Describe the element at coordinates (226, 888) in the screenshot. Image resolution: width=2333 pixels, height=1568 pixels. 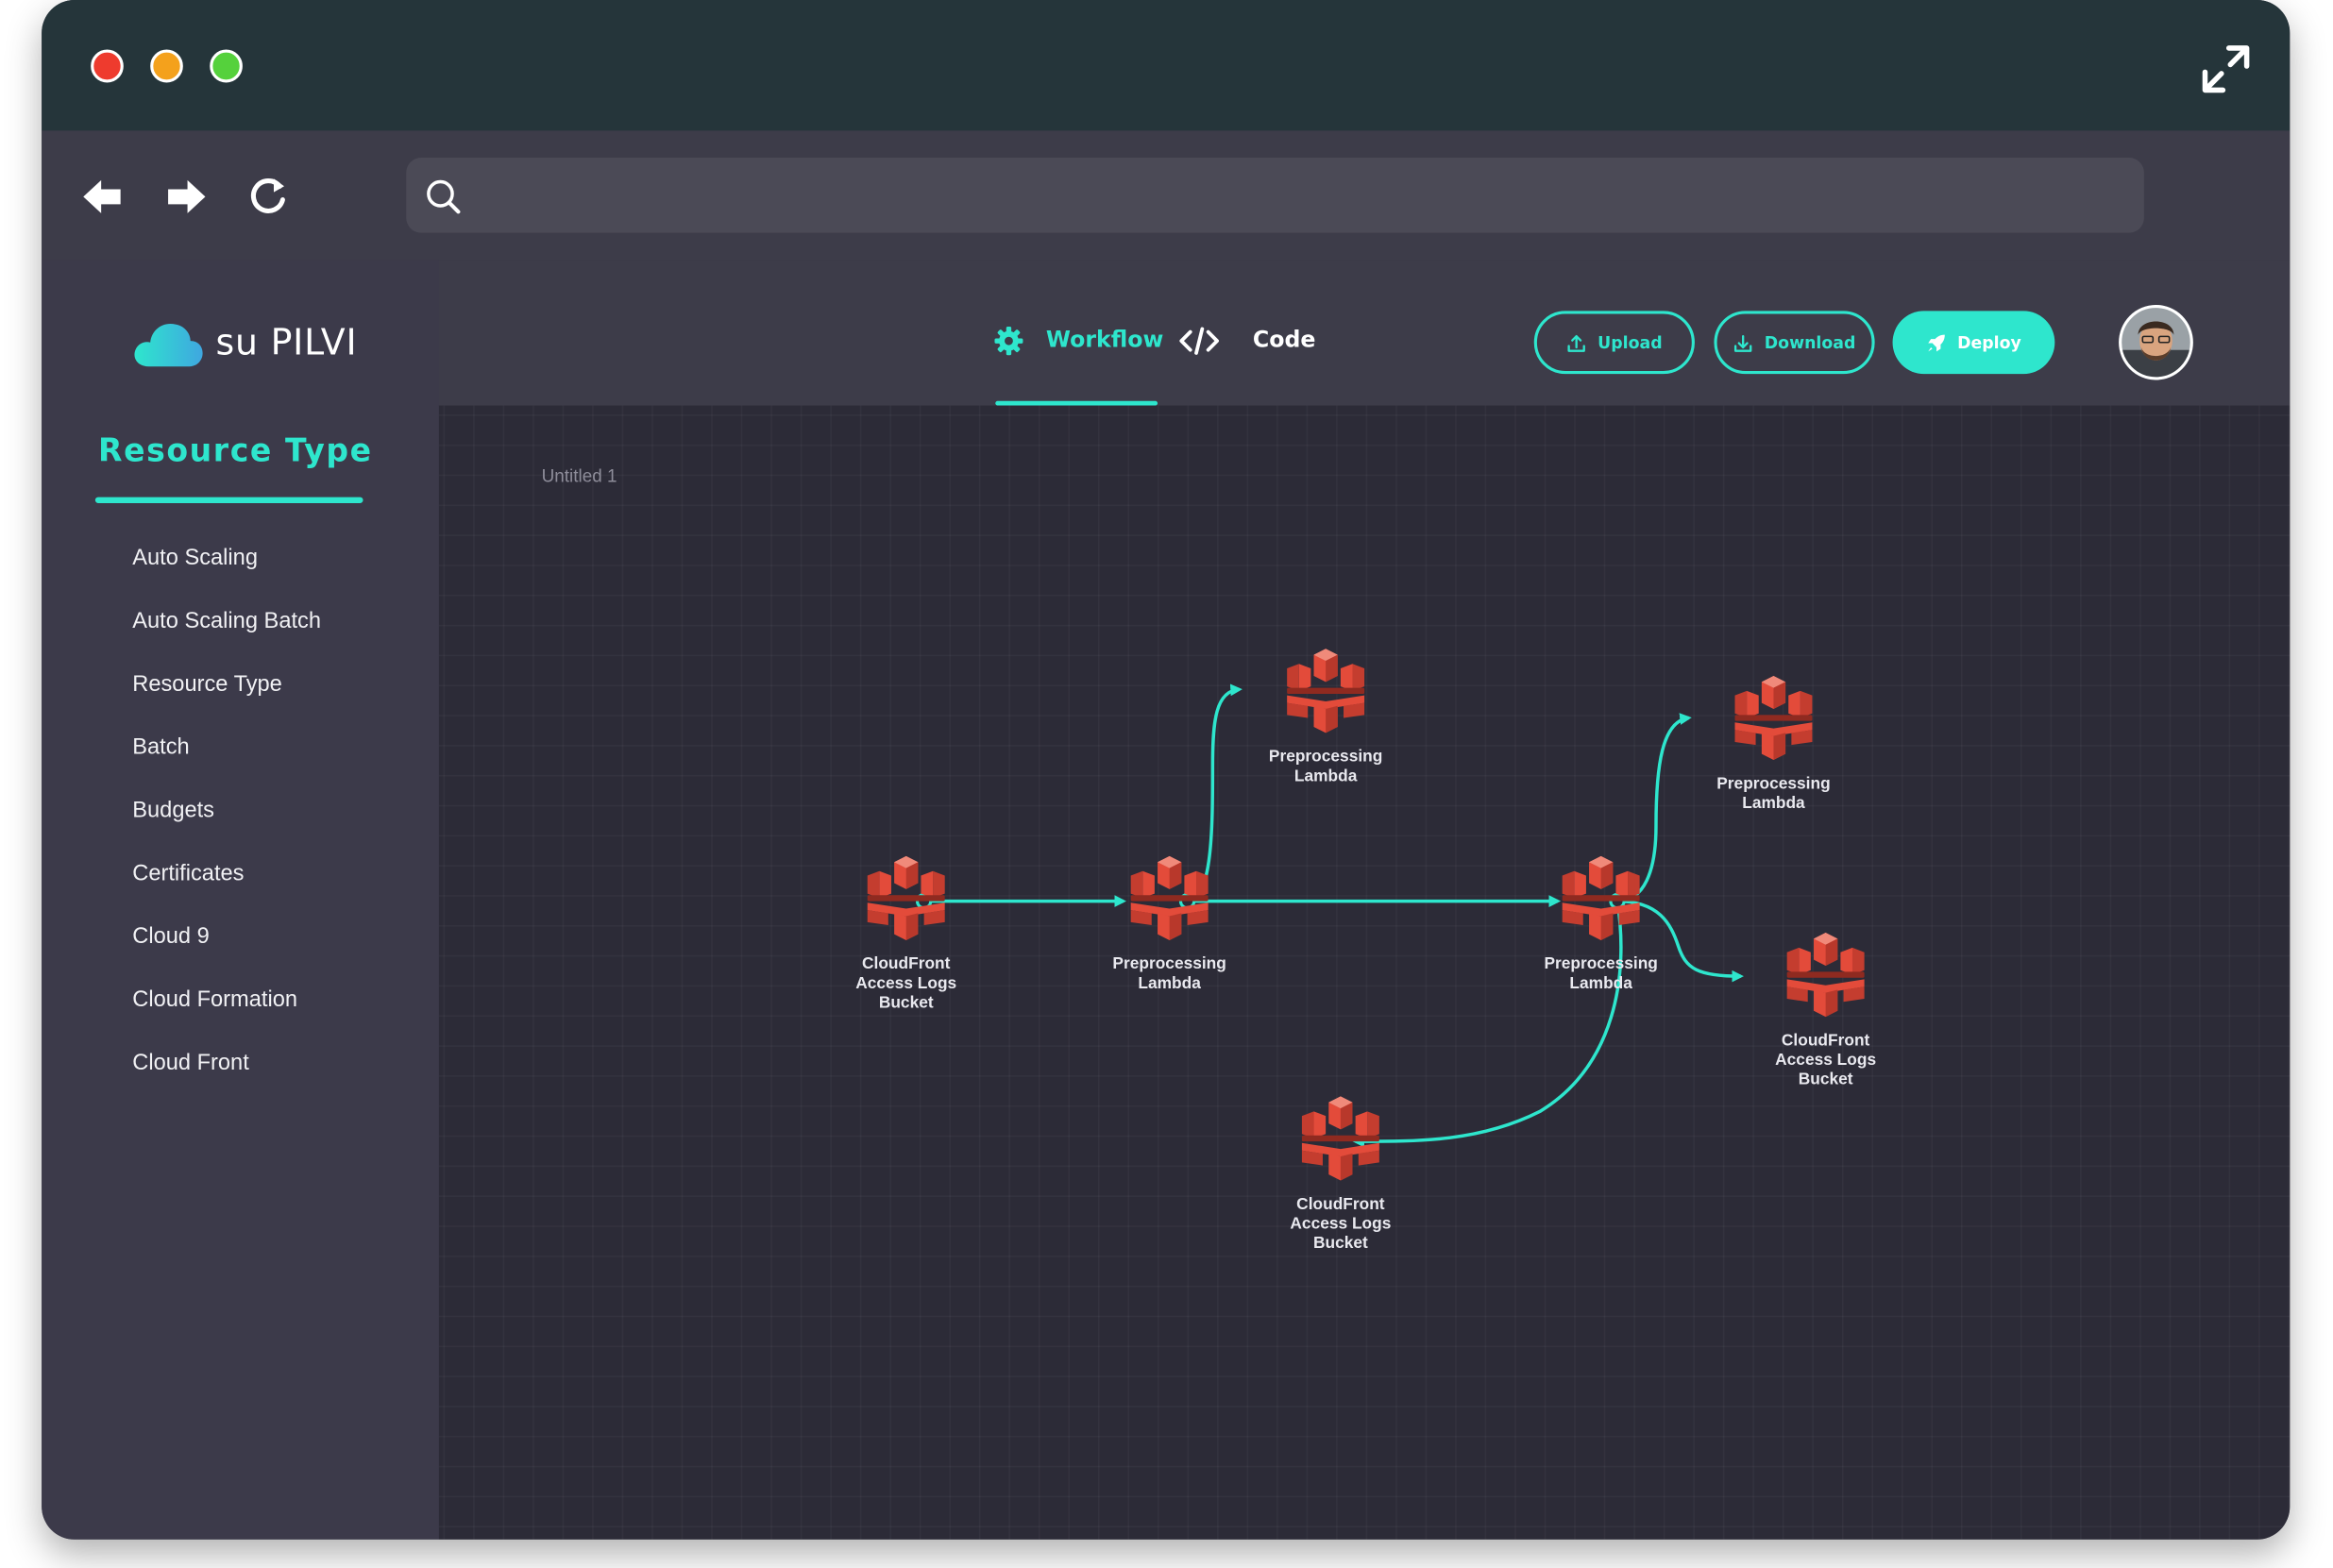
I see `sidebar-item-certificates: Certificates` at that location.